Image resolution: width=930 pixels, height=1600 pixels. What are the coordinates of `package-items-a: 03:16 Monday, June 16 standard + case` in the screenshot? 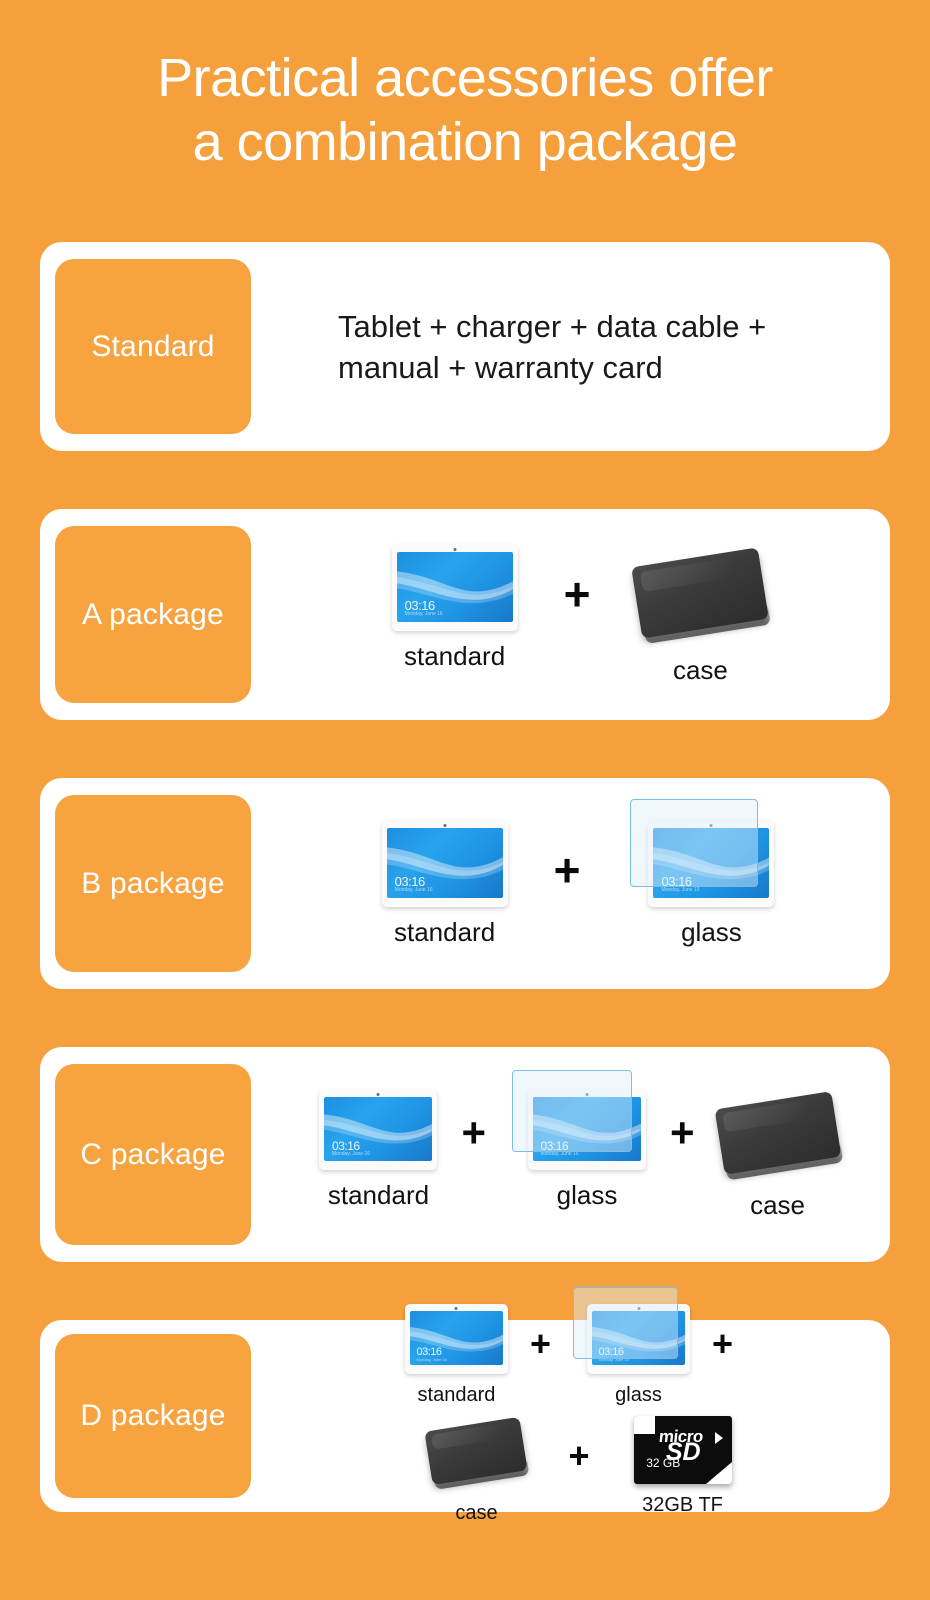 It's located at (578, 614).